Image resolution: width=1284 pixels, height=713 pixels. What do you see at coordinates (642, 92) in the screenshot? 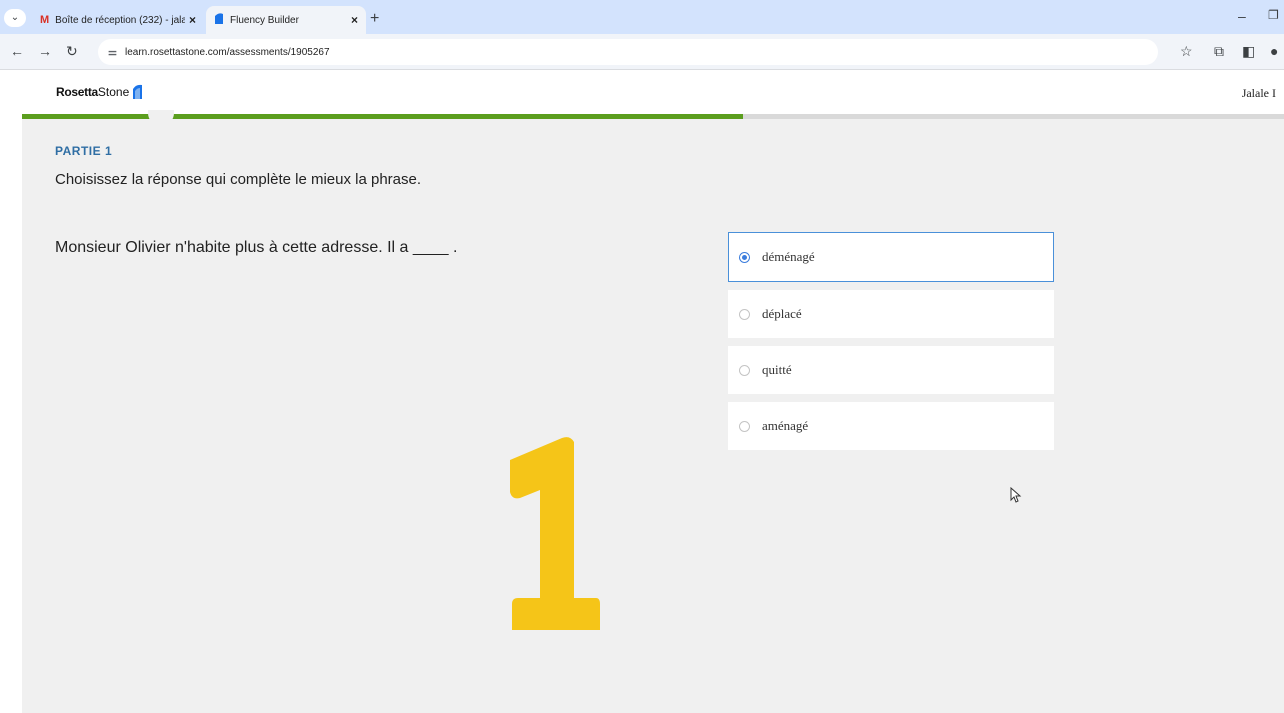
I see `app-header: Rosetta Stone Jalale I` at bounding box center [642, 92].